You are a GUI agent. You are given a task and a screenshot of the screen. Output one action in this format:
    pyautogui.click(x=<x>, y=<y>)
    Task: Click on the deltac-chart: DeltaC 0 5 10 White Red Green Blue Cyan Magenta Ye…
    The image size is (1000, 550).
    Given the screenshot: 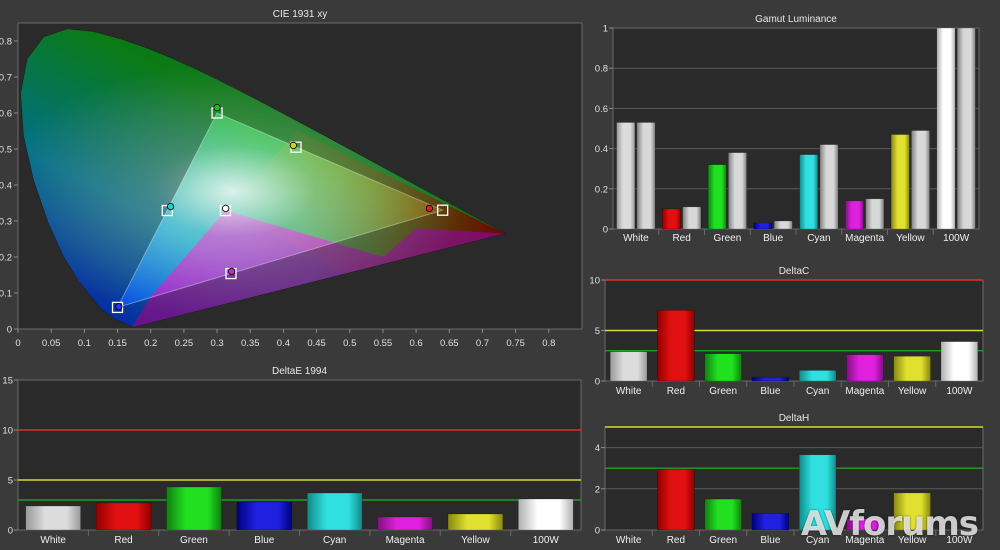 What is the action you would take?
    pyautogui.click(x=786, y=331)
    